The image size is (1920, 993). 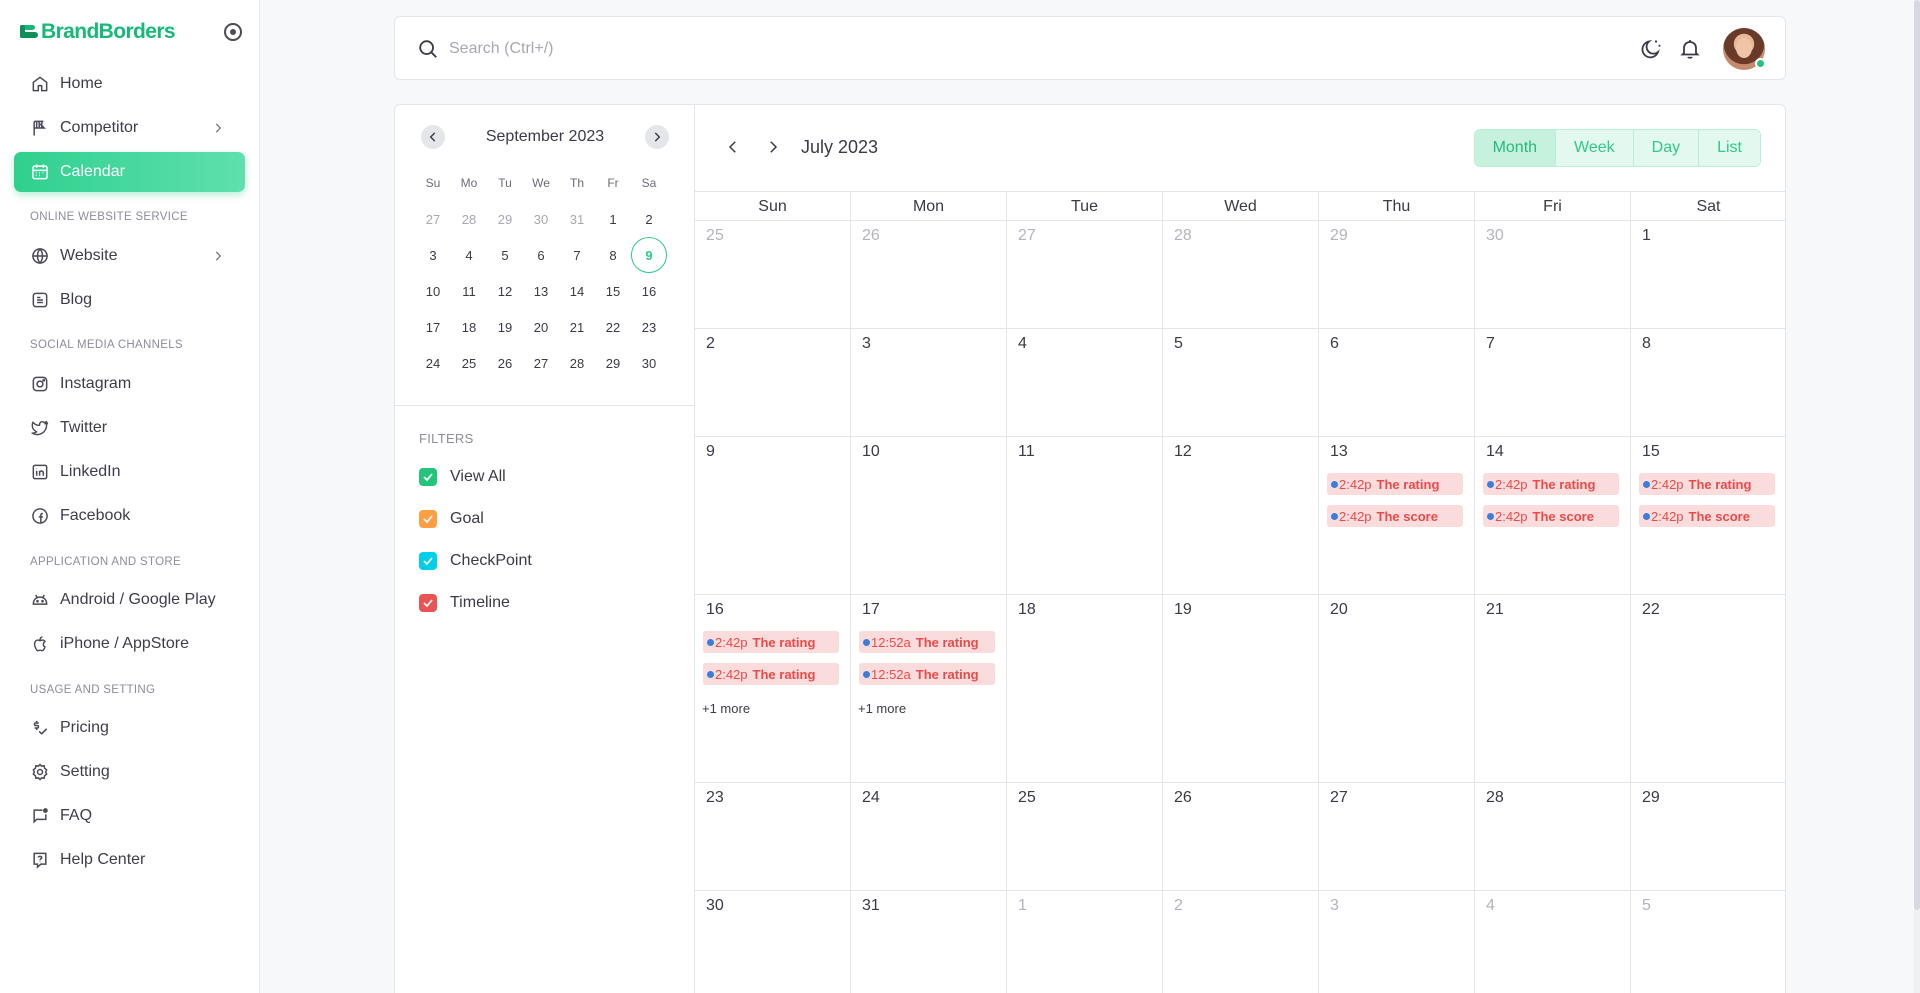 What do you see at coordinates (613, 255) in the screenshot?
I see `mini-day: 8` at bounding box center [613, 255].